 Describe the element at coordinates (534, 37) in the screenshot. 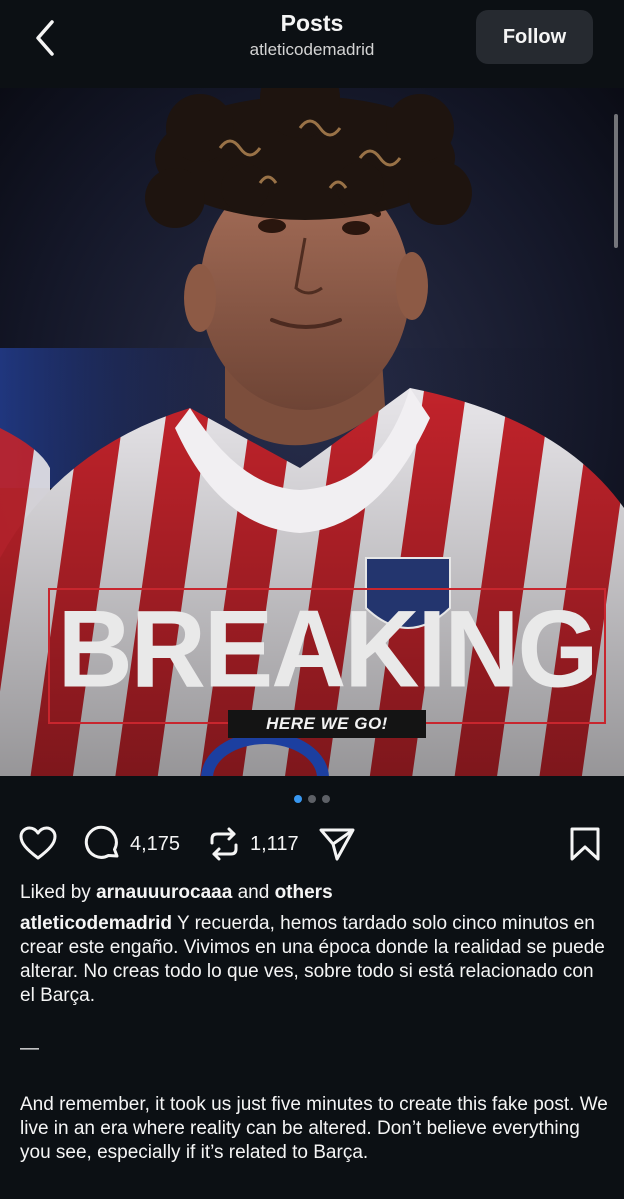

I see `follow-button: Follow` at that location.